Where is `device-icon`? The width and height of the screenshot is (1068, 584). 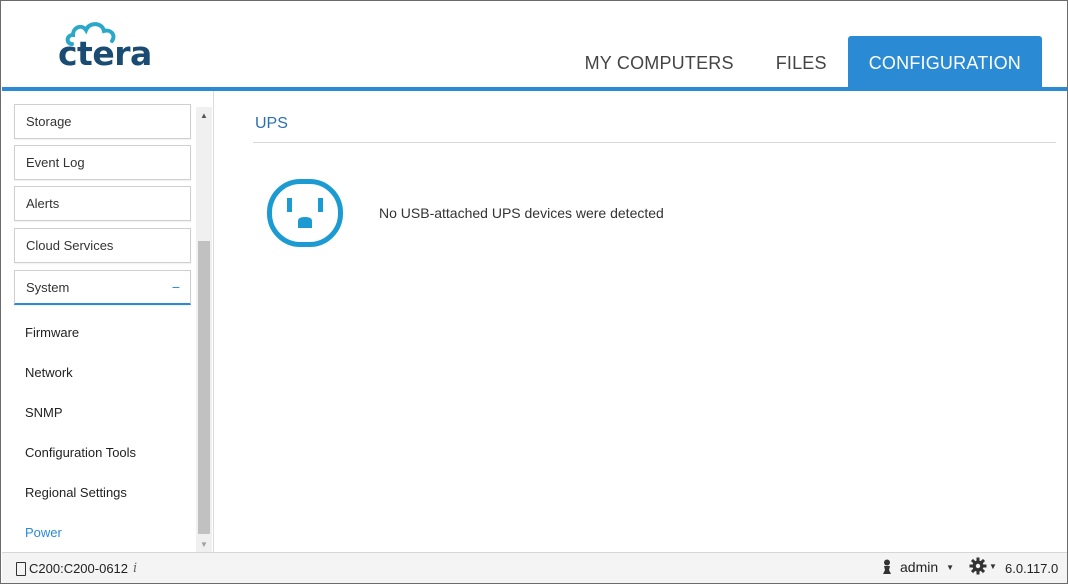
device-icon is located at coordinates (21, 568).